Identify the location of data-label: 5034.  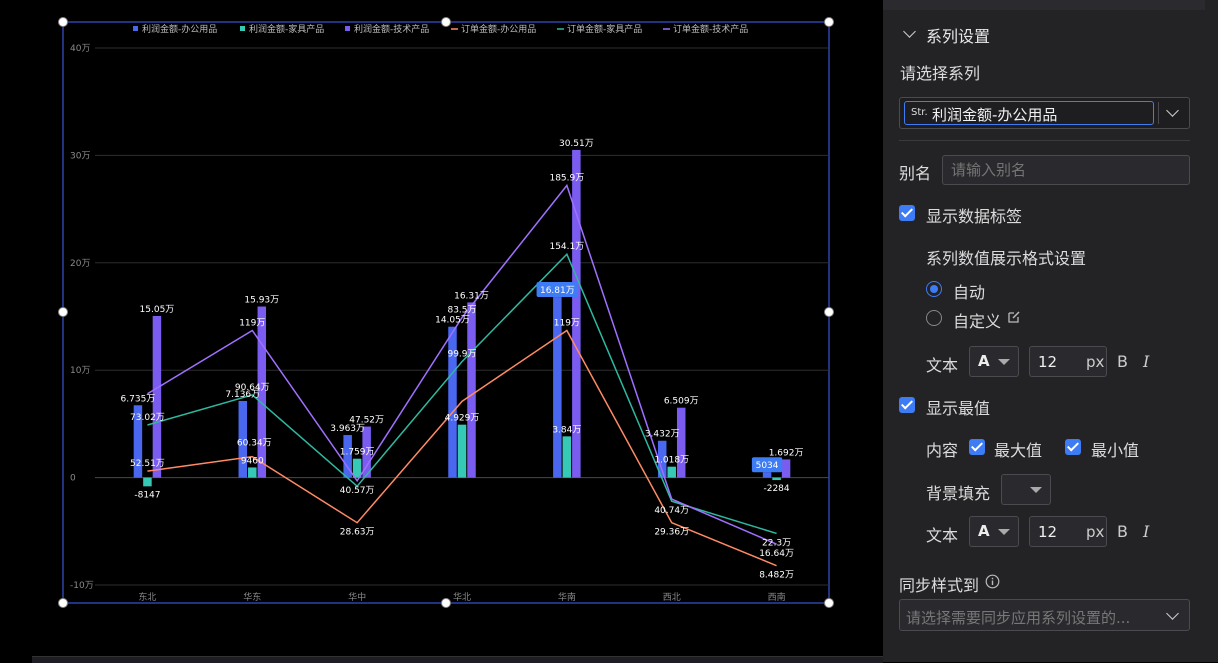
(767, 466).